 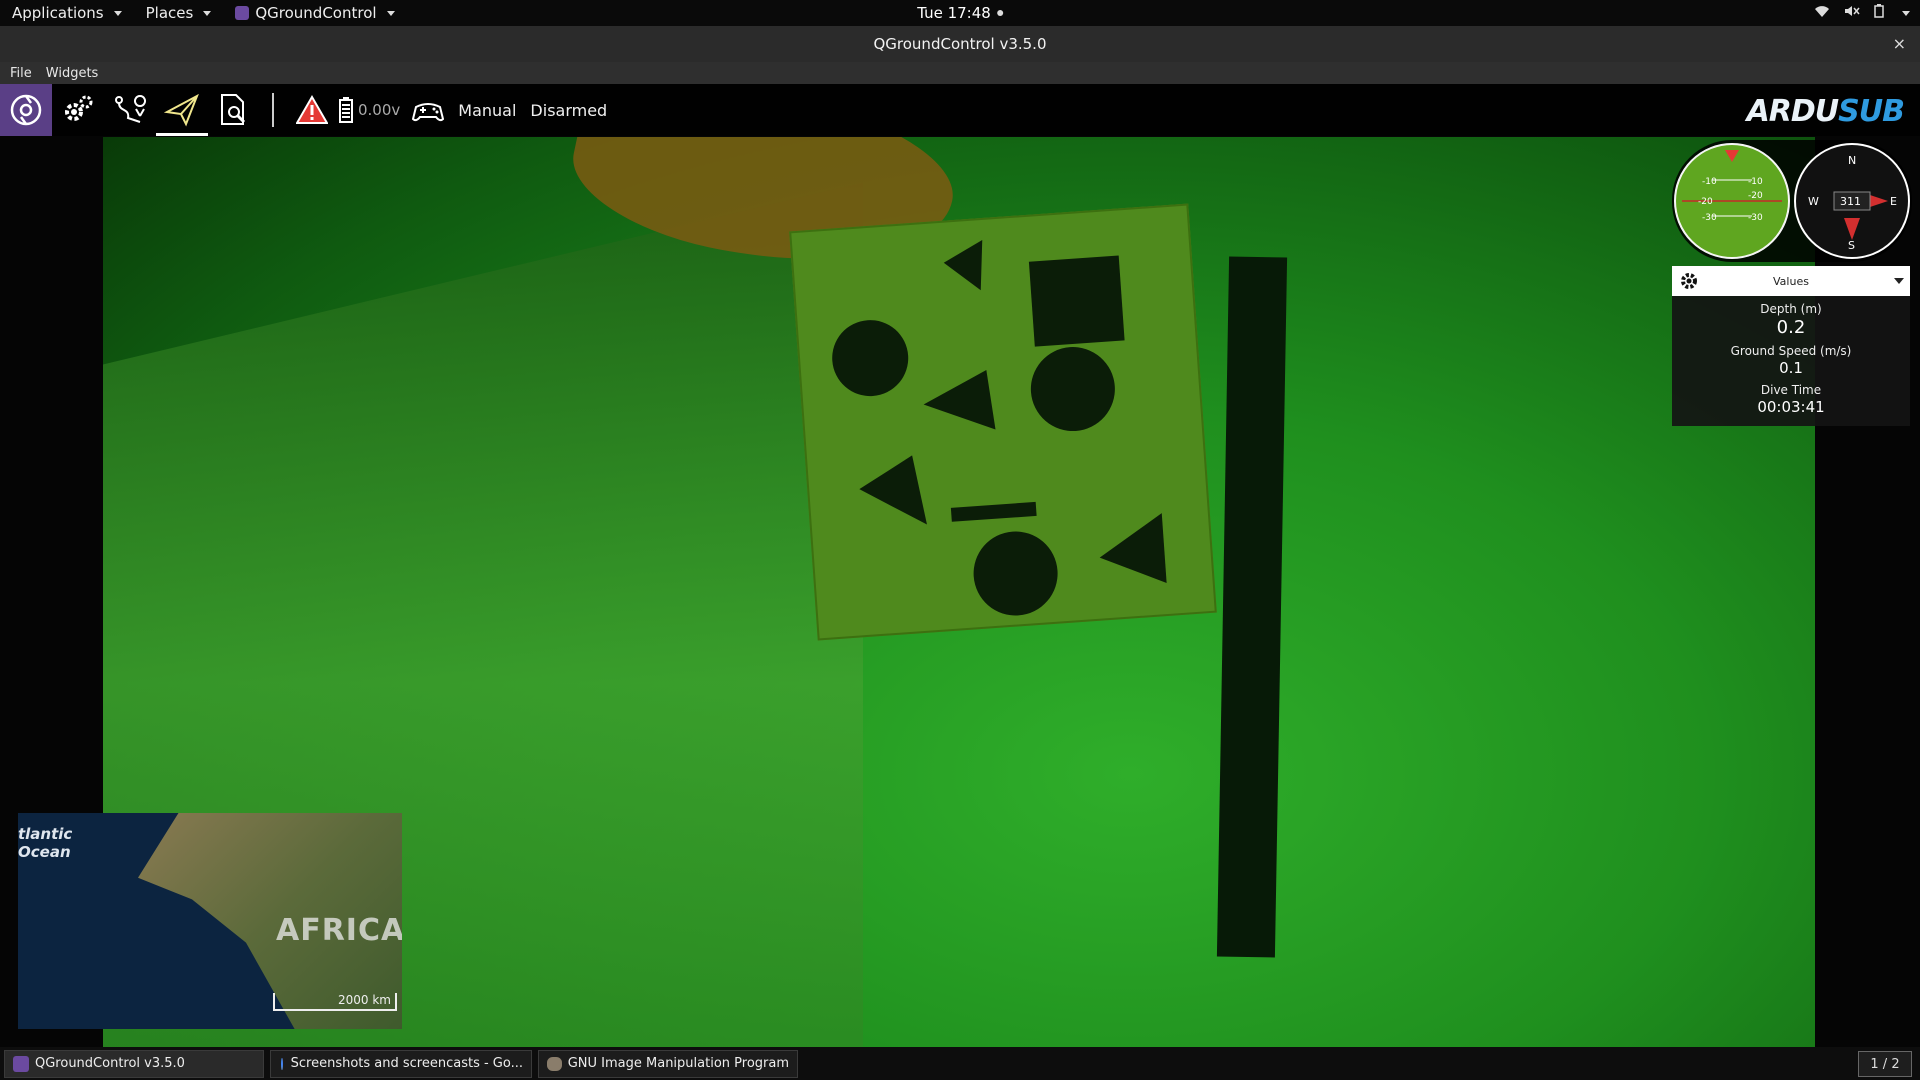 What do you see at coordinates (21, 73) in the screenshot?
I see `menu-file: File` at bounding box center [21, 73].